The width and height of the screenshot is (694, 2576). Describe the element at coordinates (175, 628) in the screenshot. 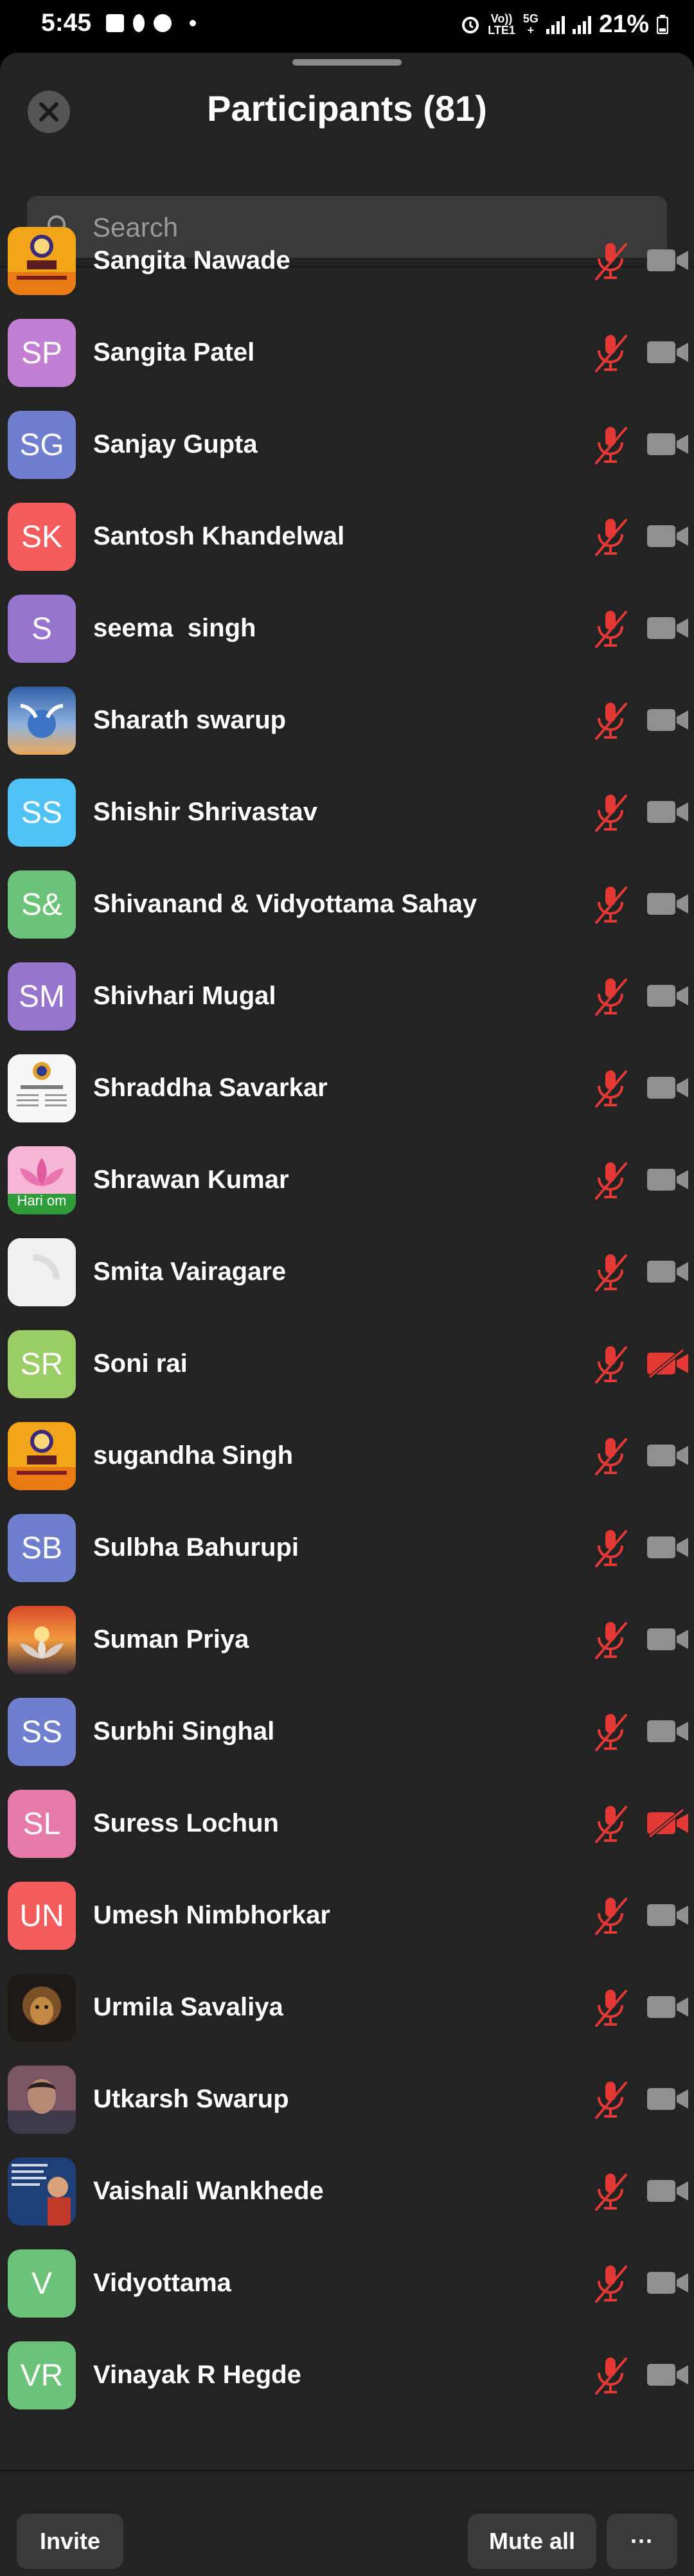

I see `participant-name: seema singh` at that location.